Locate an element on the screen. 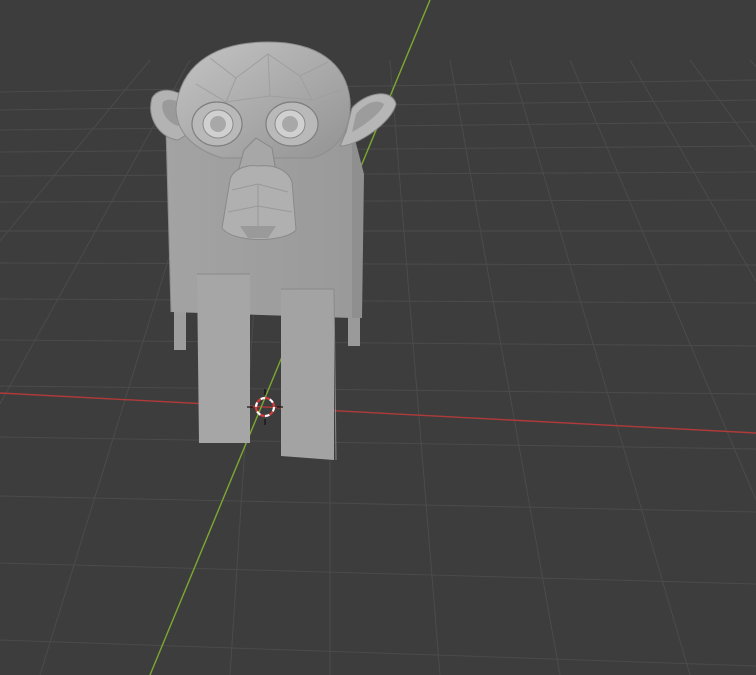  leg-front-left is located at coordinates (223, 358).